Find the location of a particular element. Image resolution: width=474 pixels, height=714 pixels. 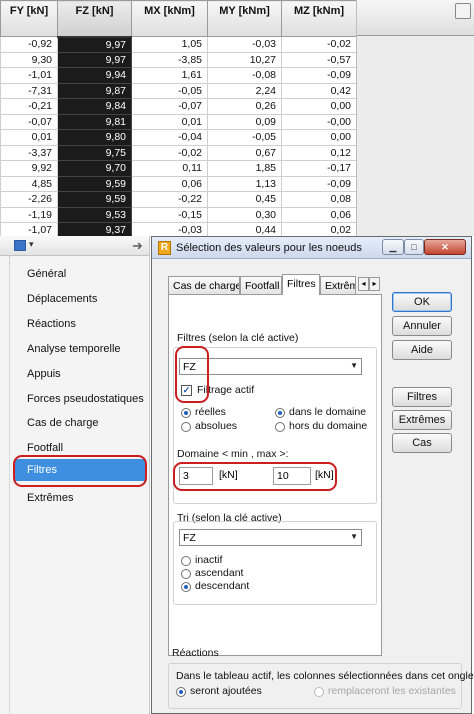

aide-button: Aide is located at coordinates (422, 350).